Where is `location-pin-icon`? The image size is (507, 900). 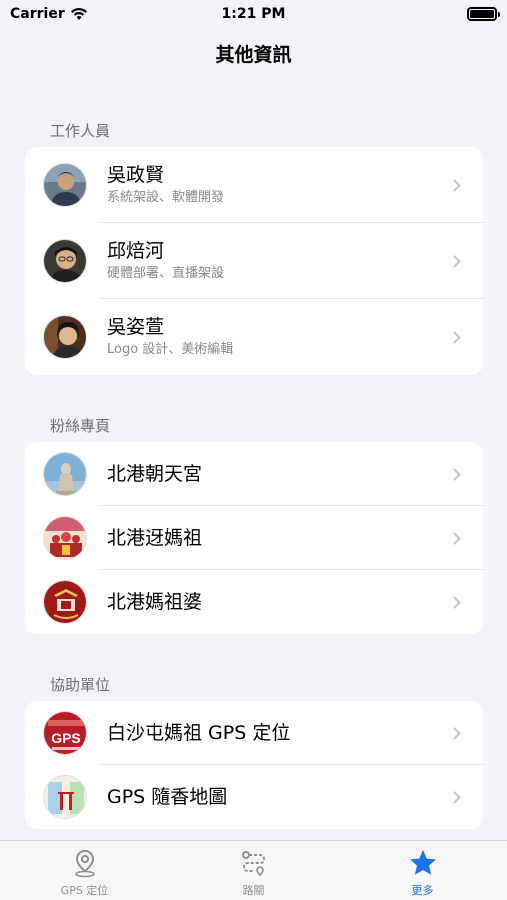 location-pin-icon is located at coordinates (84, 863).